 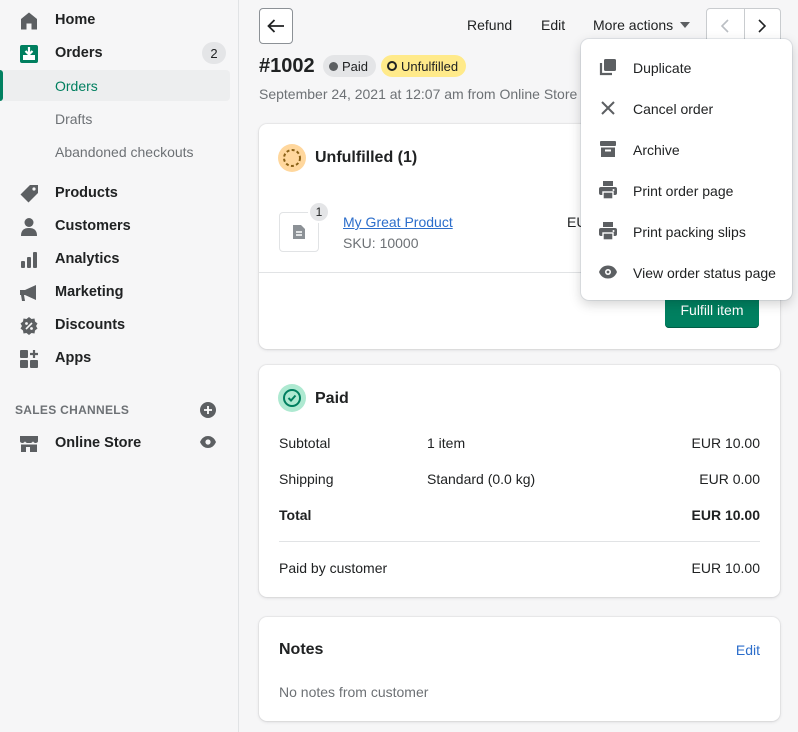 What do you see at coordinates (115, 118) in the screenshot?
I see `sidebar-subitem-drafts: Drafts` at bounding box center [115, 118].